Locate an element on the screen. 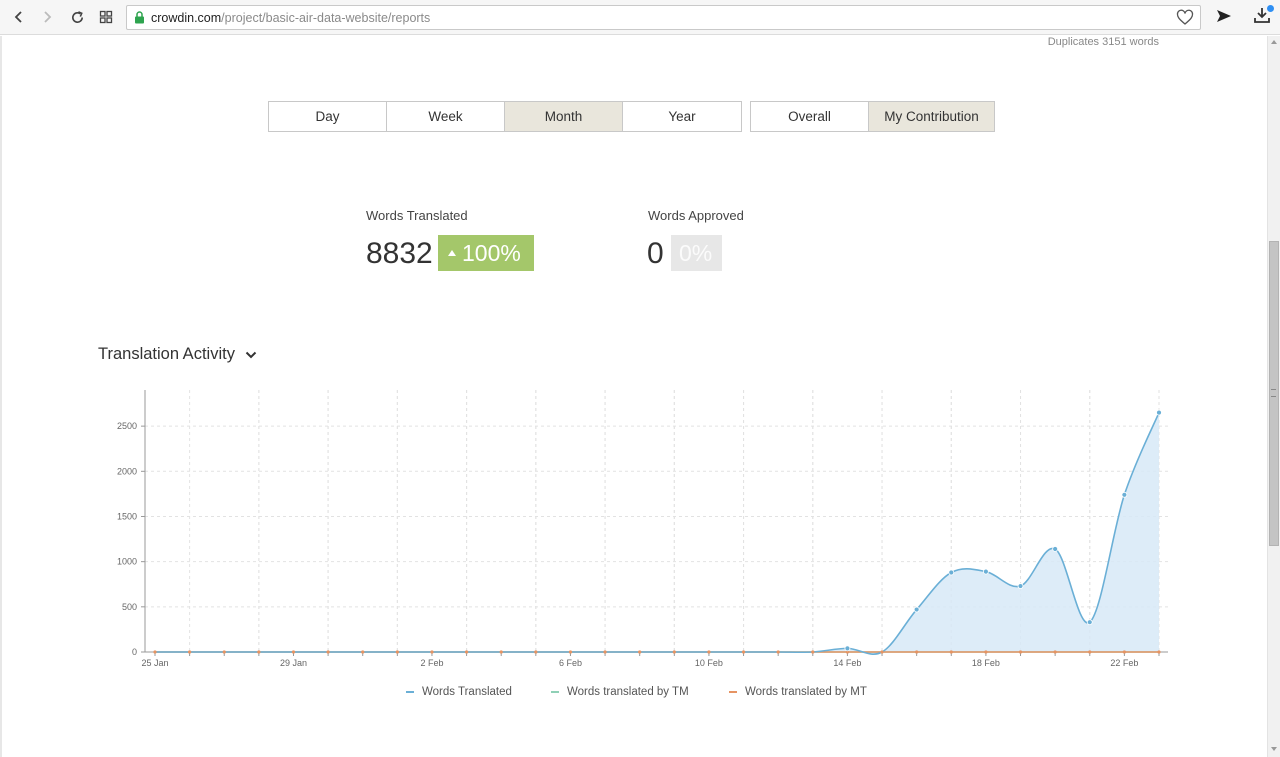  legend-words-translated: Words Translated is located at coordinates (459, 692).